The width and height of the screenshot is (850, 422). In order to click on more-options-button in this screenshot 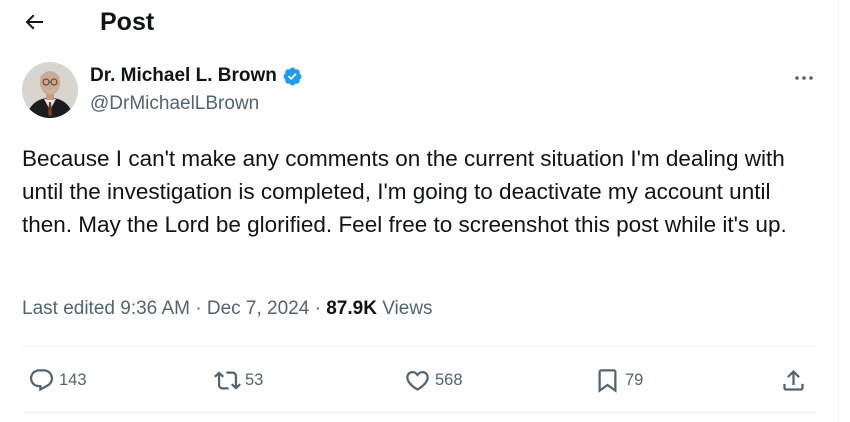, I will do `click(804, 78)`.